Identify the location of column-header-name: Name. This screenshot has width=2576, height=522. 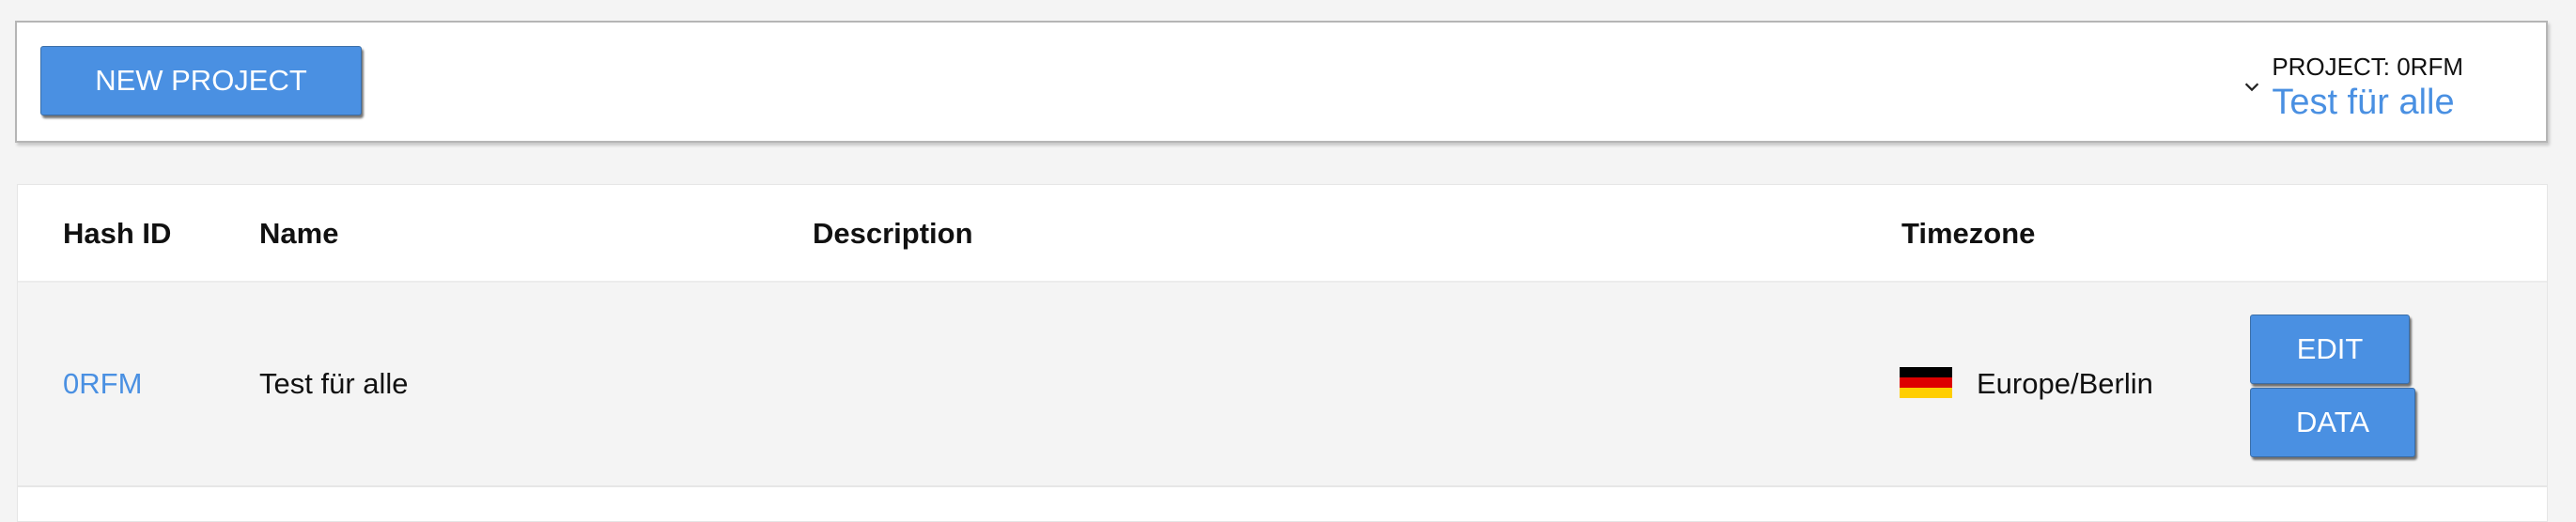
(299, 234).